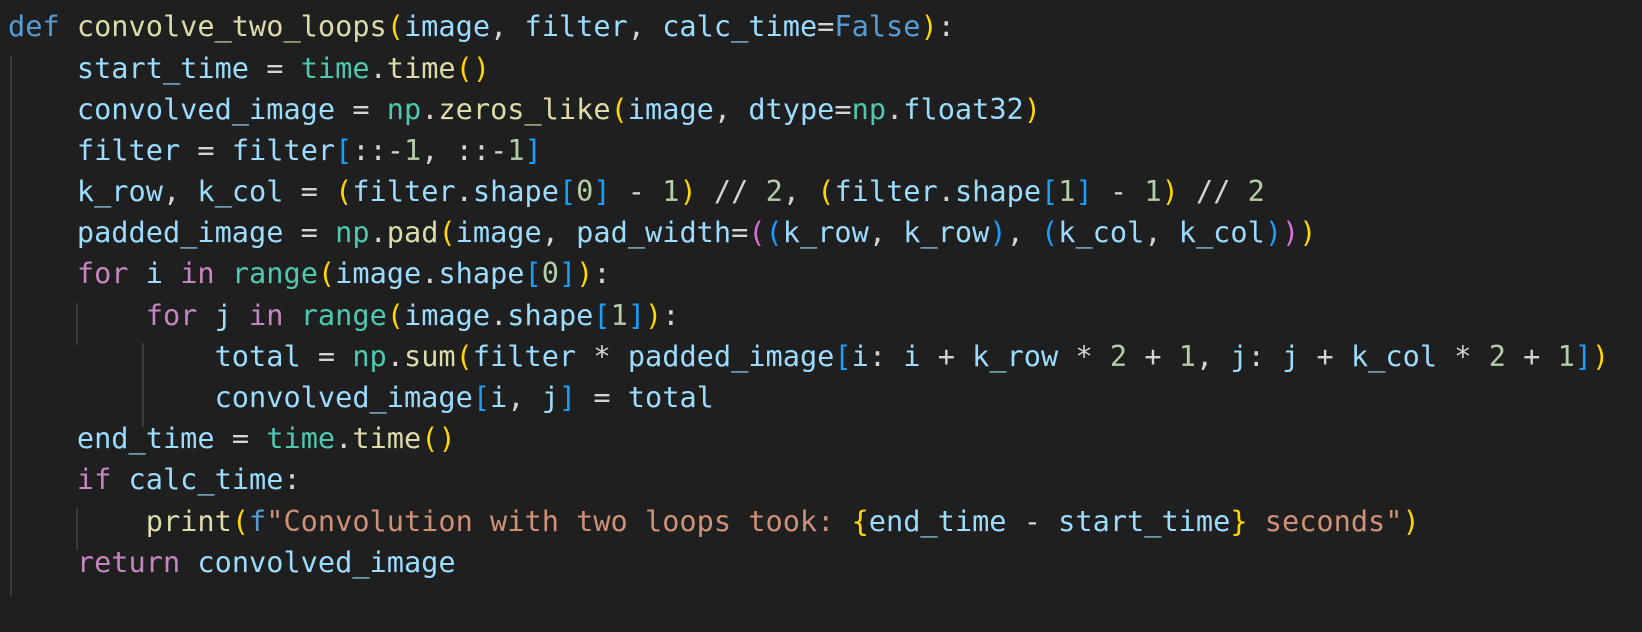  I want to click on code-line: filter = filter[::-1, ::-1], so click(275, 150).